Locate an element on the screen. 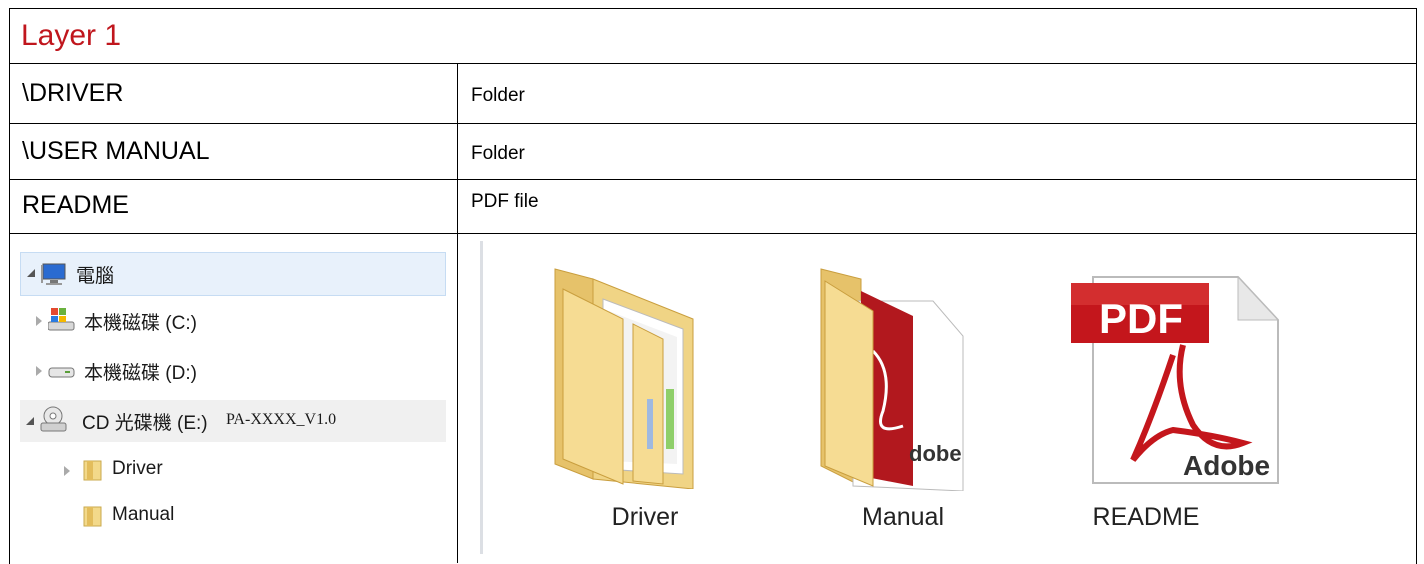 Image resolution: width=1424 pixels, height=564 pixels. row-readme-type: PDF file is located at coordinates (505, 201).